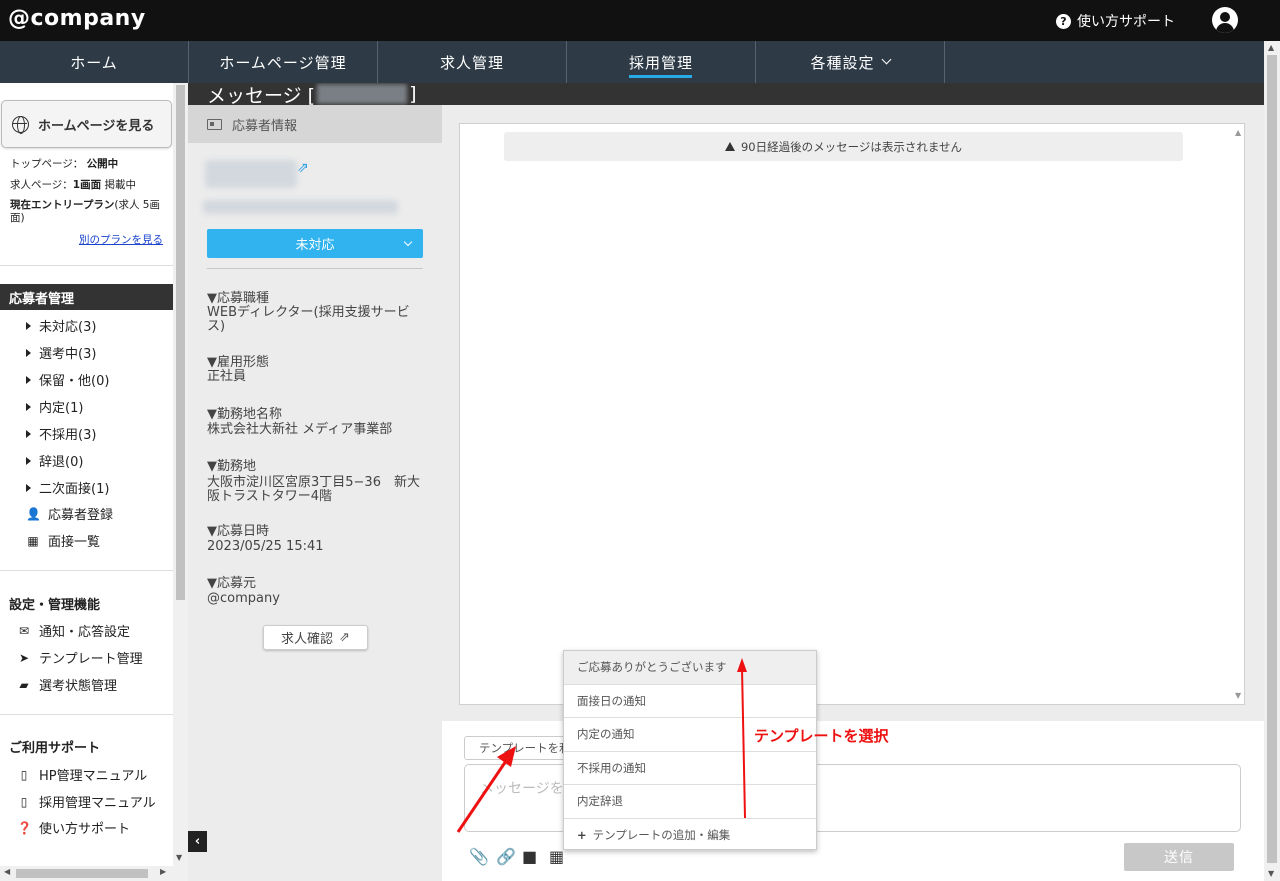 Image resolution: width=1280 pixels, height=881 pixels. Describe the element at coordinates (121, 239) in the screenshot. I see `other-plans-link: 別のプランを見る` at that location.